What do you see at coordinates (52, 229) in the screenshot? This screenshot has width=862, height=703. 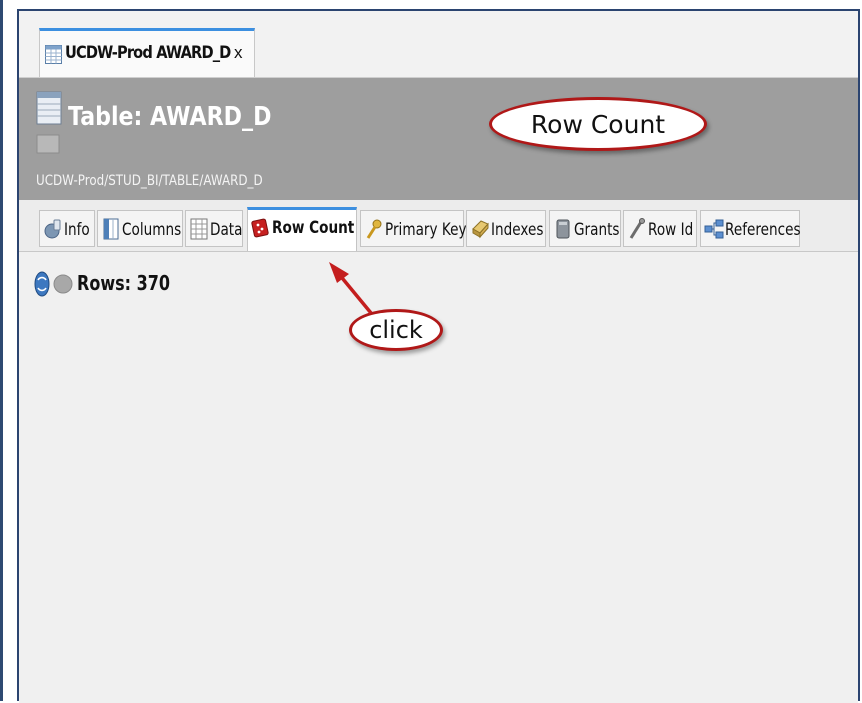 I see `info-icon` at bounding box center [52, 229].